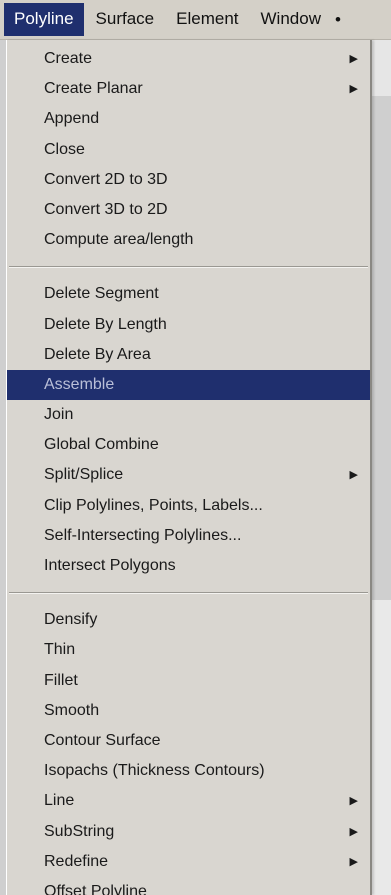 The image size is (391, 895). Describe the element at coordinates (188, 620) in the screenshot. I see `menu-item-densify: Densify` at that location.